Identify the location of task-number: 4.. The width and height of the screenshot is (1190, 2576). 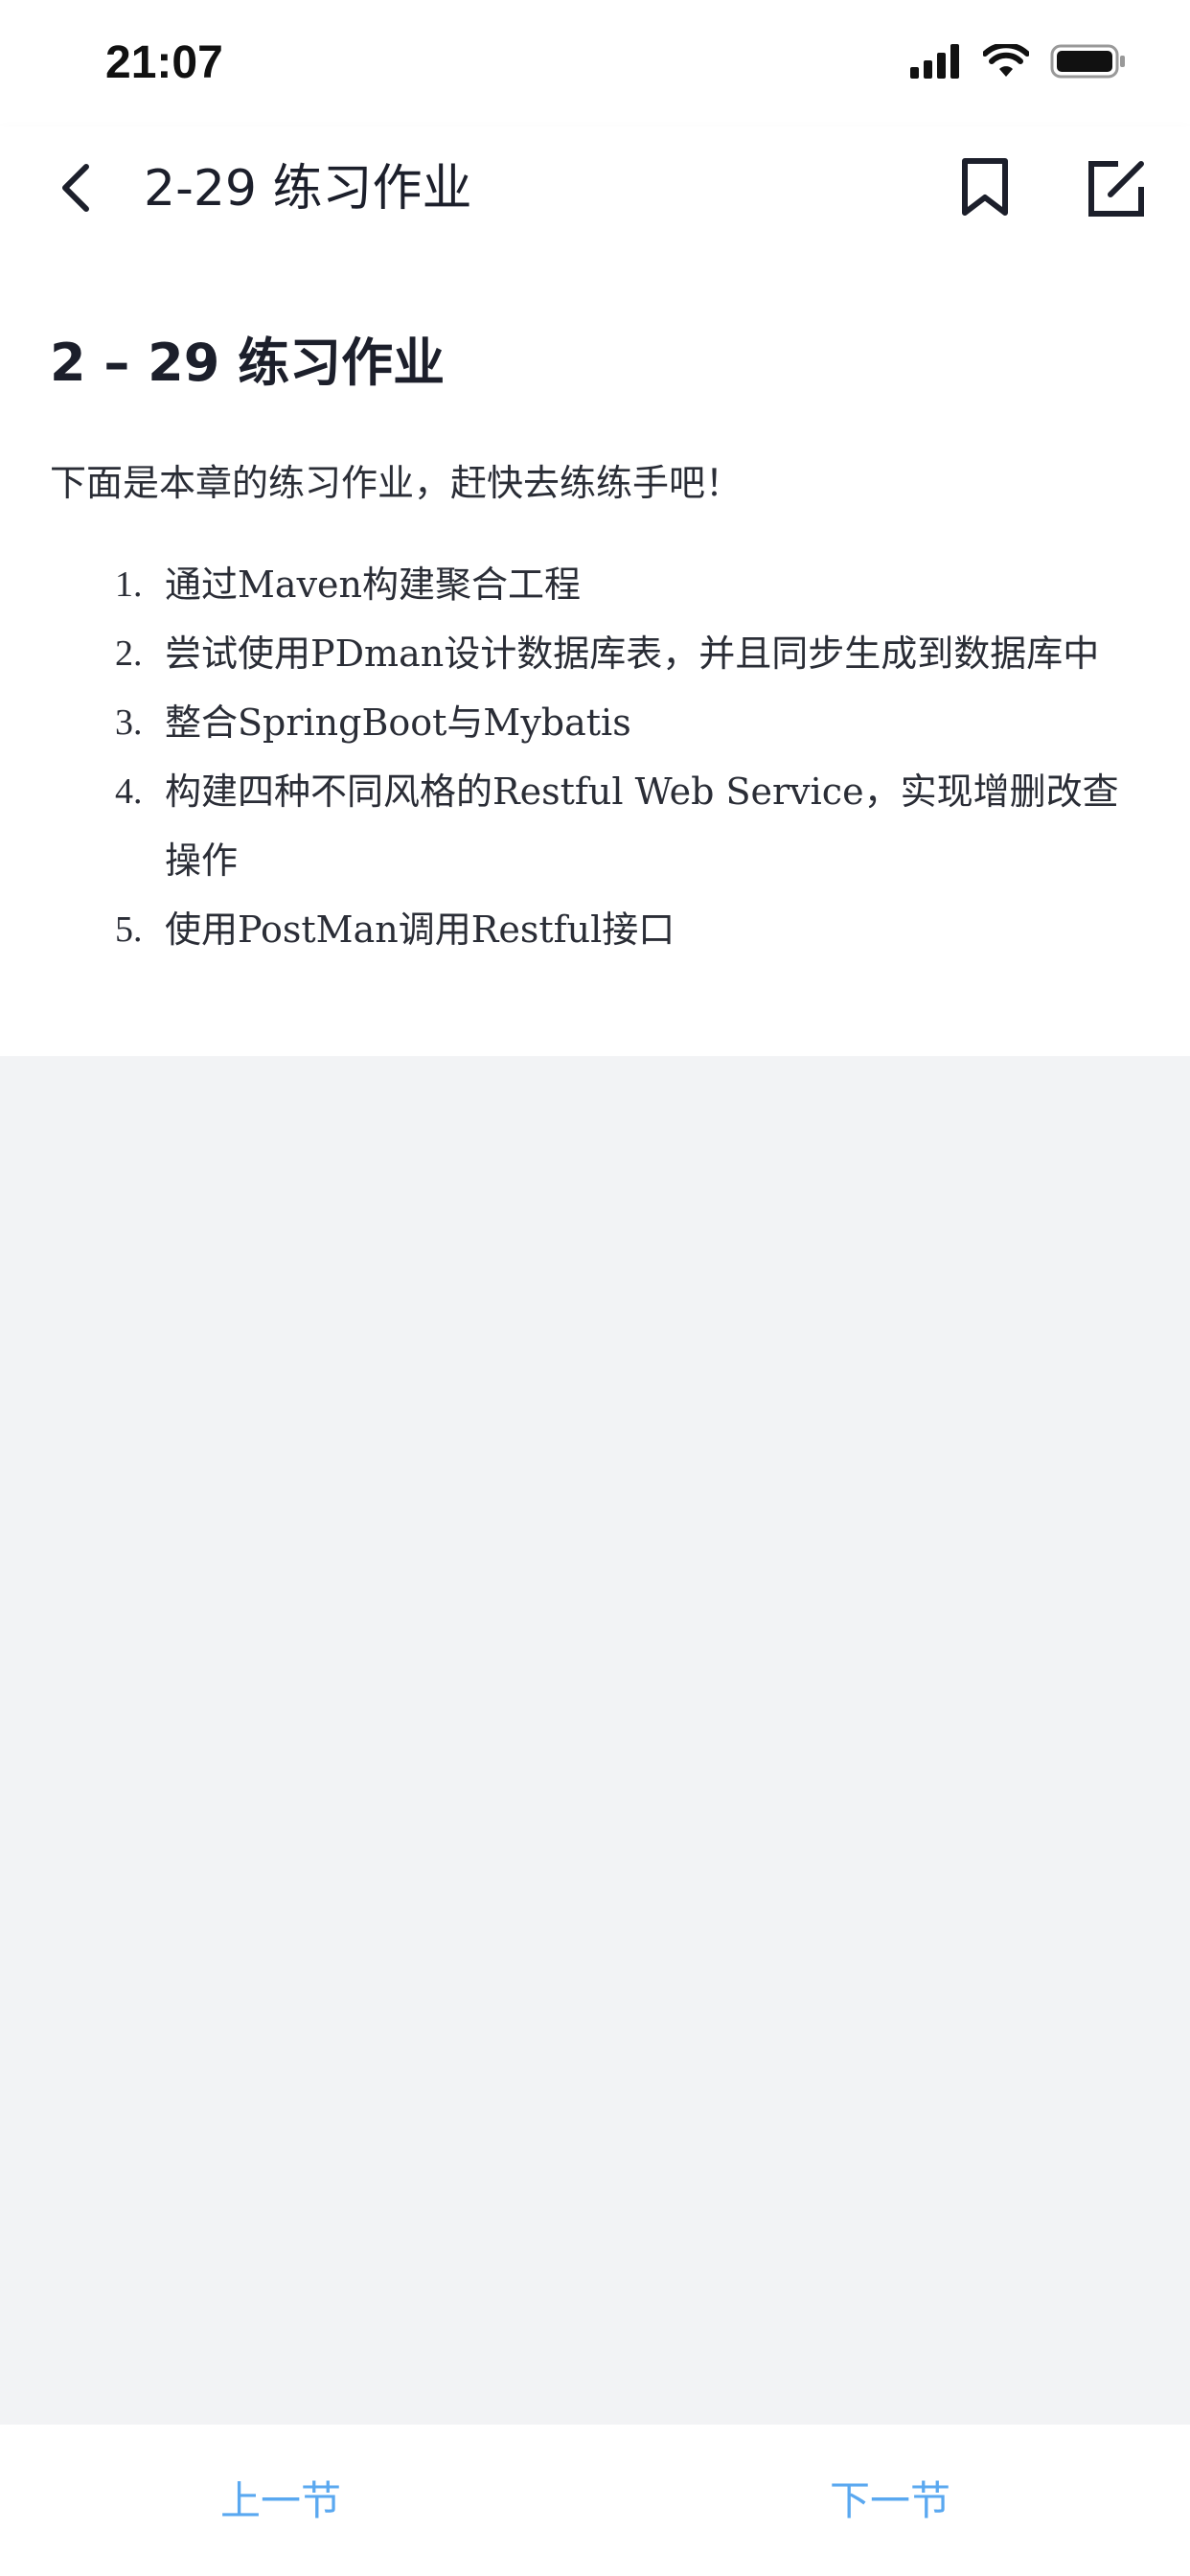
(129, 791).